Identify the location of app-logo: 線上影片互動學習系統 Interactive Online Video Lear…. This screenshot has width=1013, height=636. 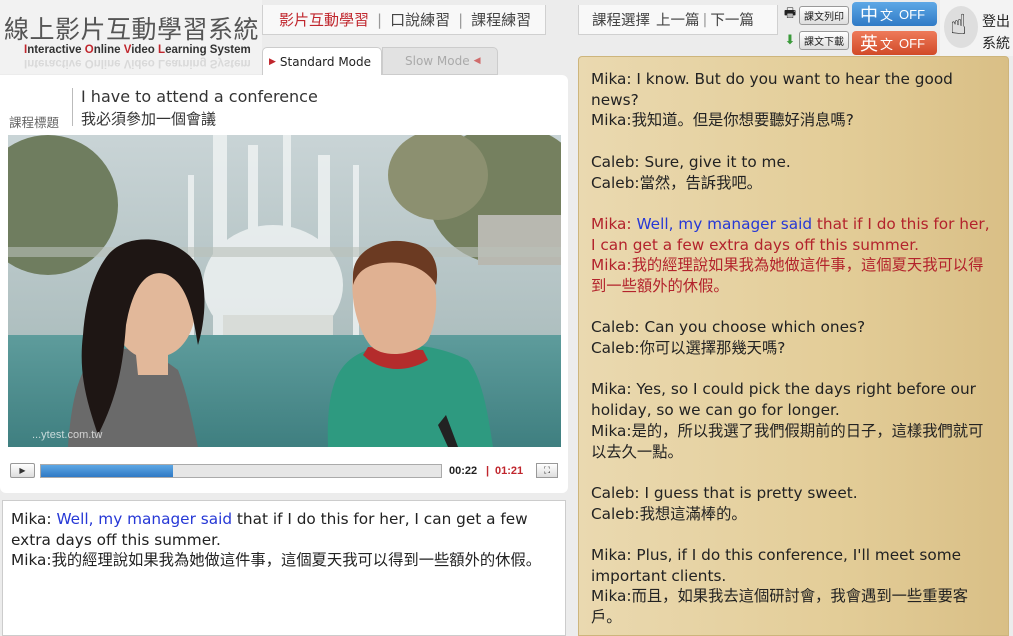
(131, 37).